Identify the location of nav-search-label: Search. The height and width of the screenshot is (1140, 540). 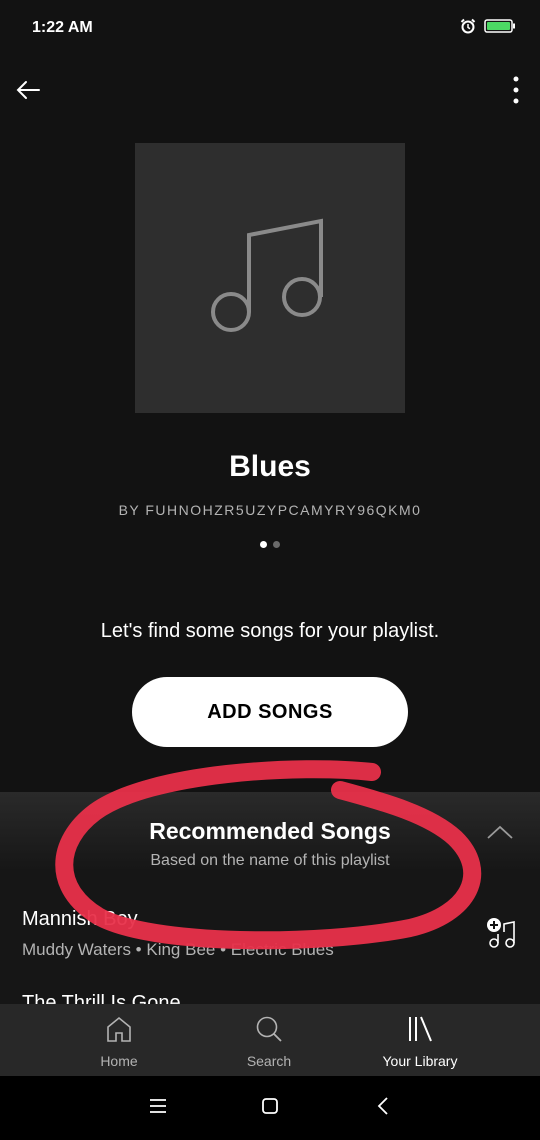
(269, 1061).